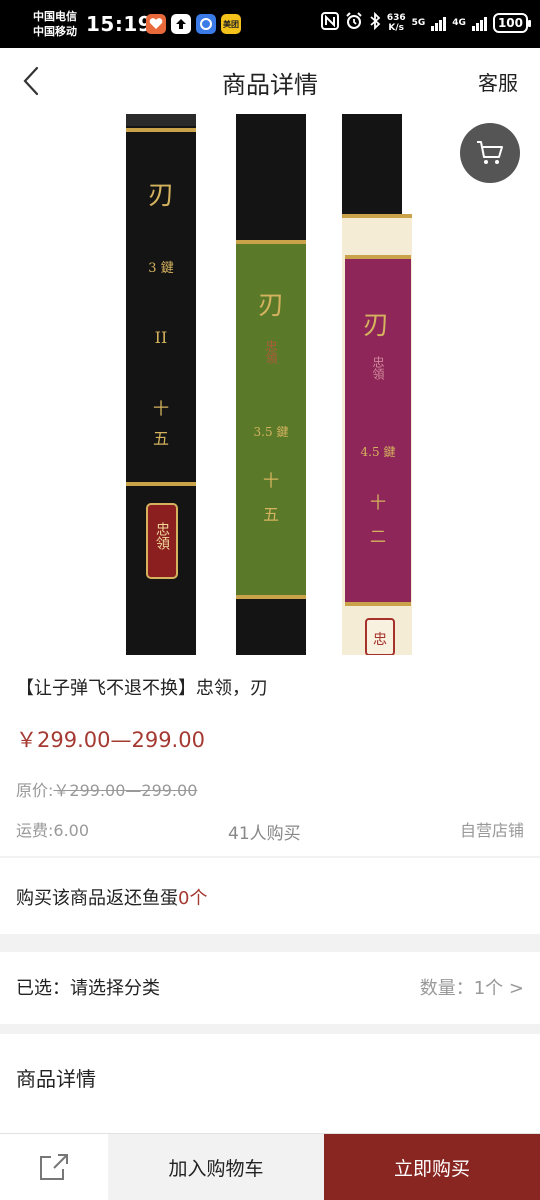 The width and height of the screenshot is (540, 1200). What do you see at coordinates (264, 834) in the screenshot?
I see `buyer-count: 41人购买` at bounding box center [264, 834].